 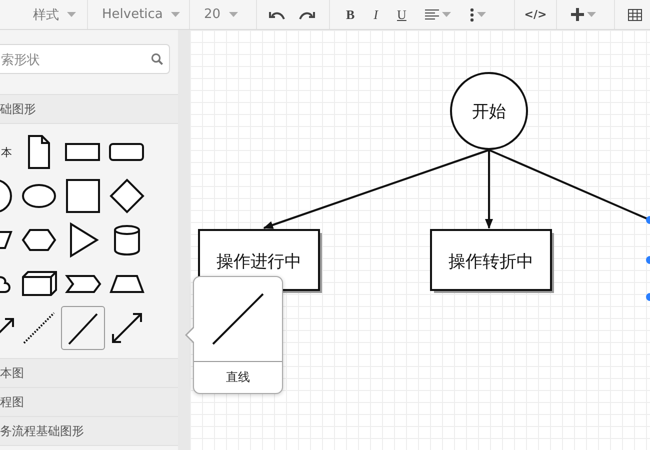 I want to click on shape-name: 直线, so click(x=238, y=377).